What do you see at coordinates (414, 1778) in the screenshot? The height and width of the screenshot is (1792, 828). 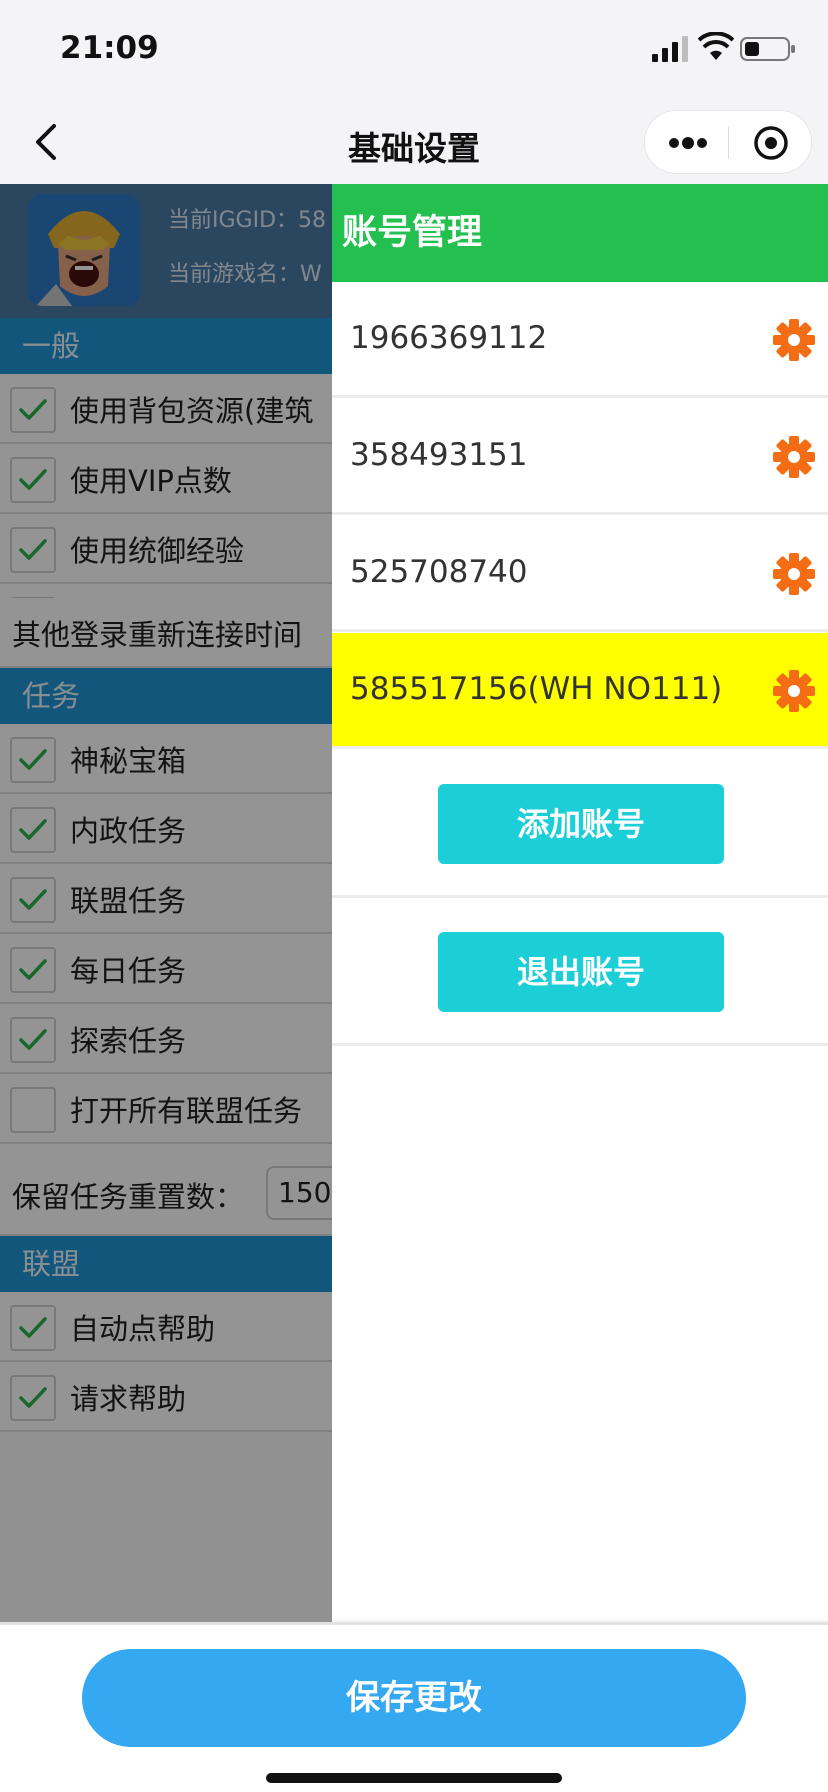 I see `home-indicator` at bounding box center [414, 1778].